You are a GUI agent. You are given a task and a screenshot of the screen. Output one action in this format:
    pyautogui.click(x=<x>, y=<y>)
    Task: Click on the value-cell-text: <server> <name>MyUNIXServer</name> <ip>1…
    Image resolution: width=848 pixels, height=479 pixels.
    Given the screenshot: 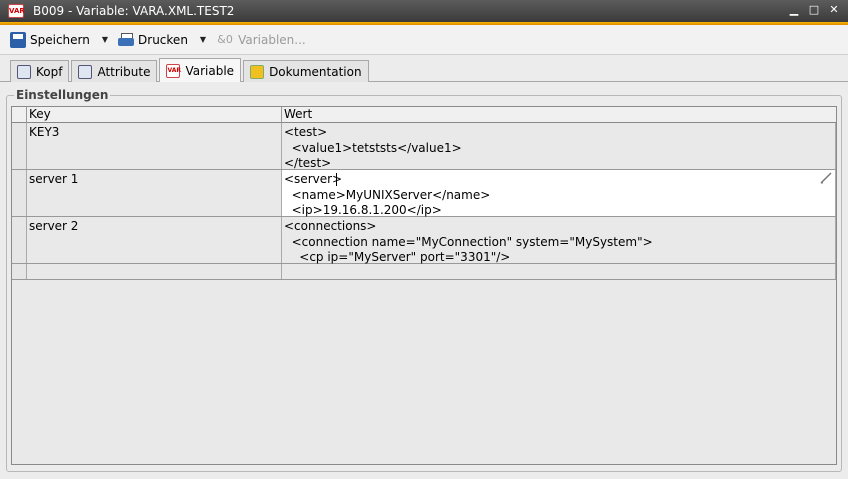 What is the action you would take?
    pyautogui.click(x=387, y=194)
    